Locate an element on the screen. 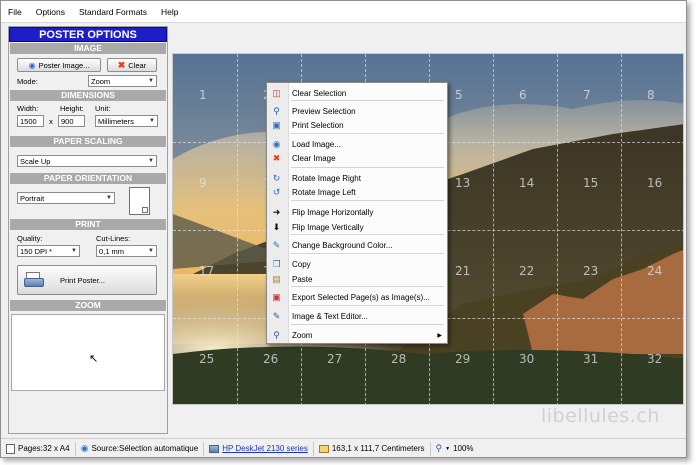 The height and width of the screenshot is (465, 697). zoom-preview: ↖ is located at coordinates (88, 352).